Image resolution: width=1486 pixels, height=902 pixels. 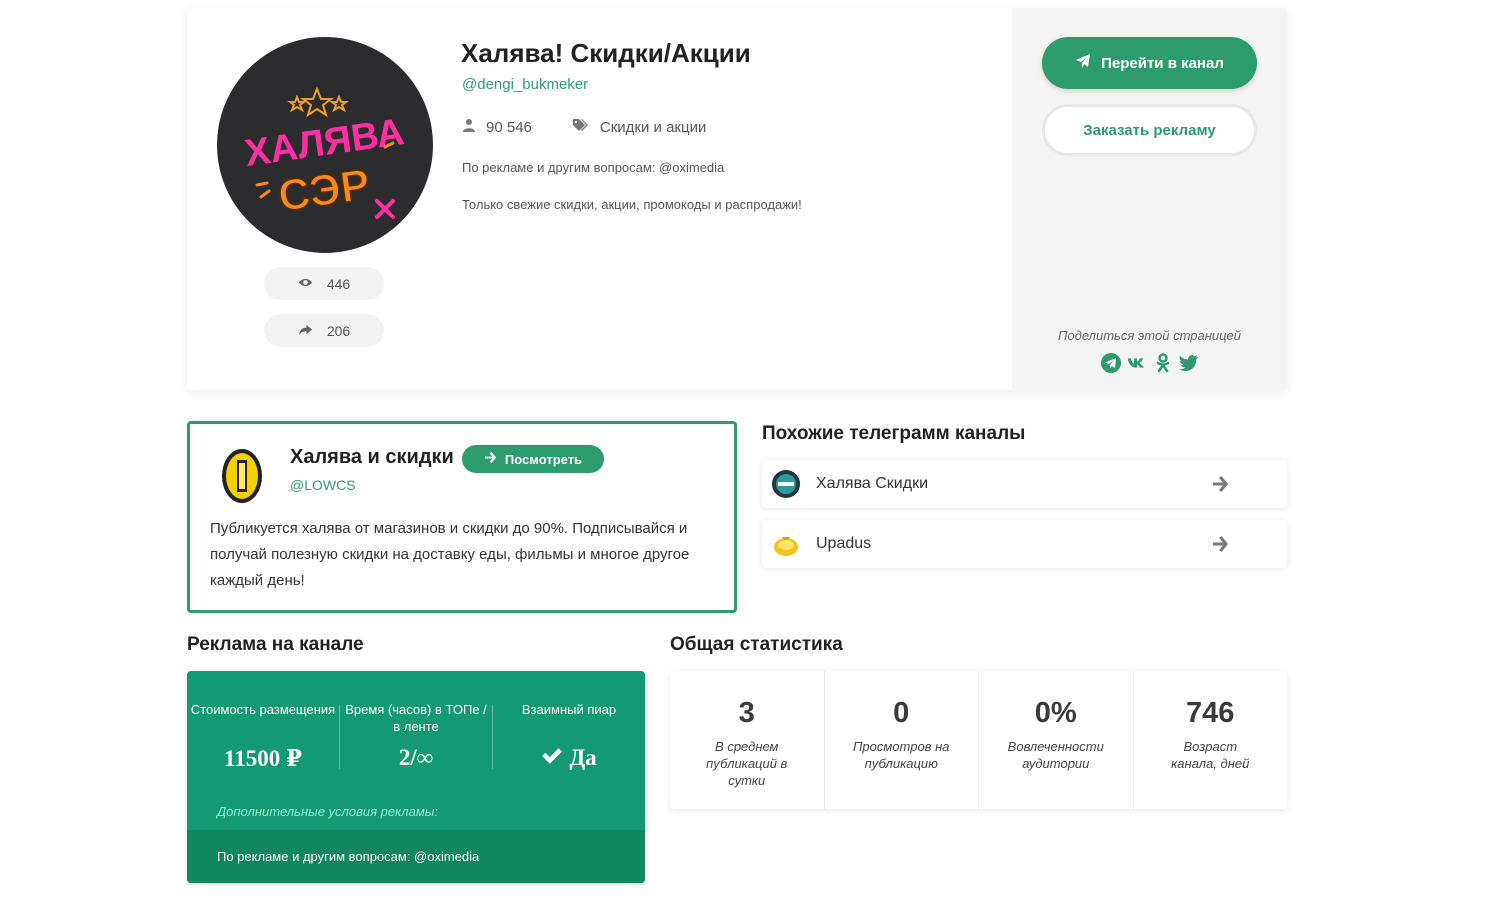 I want to click on category-label: Скидки и акции, so click(x=653, y=127).